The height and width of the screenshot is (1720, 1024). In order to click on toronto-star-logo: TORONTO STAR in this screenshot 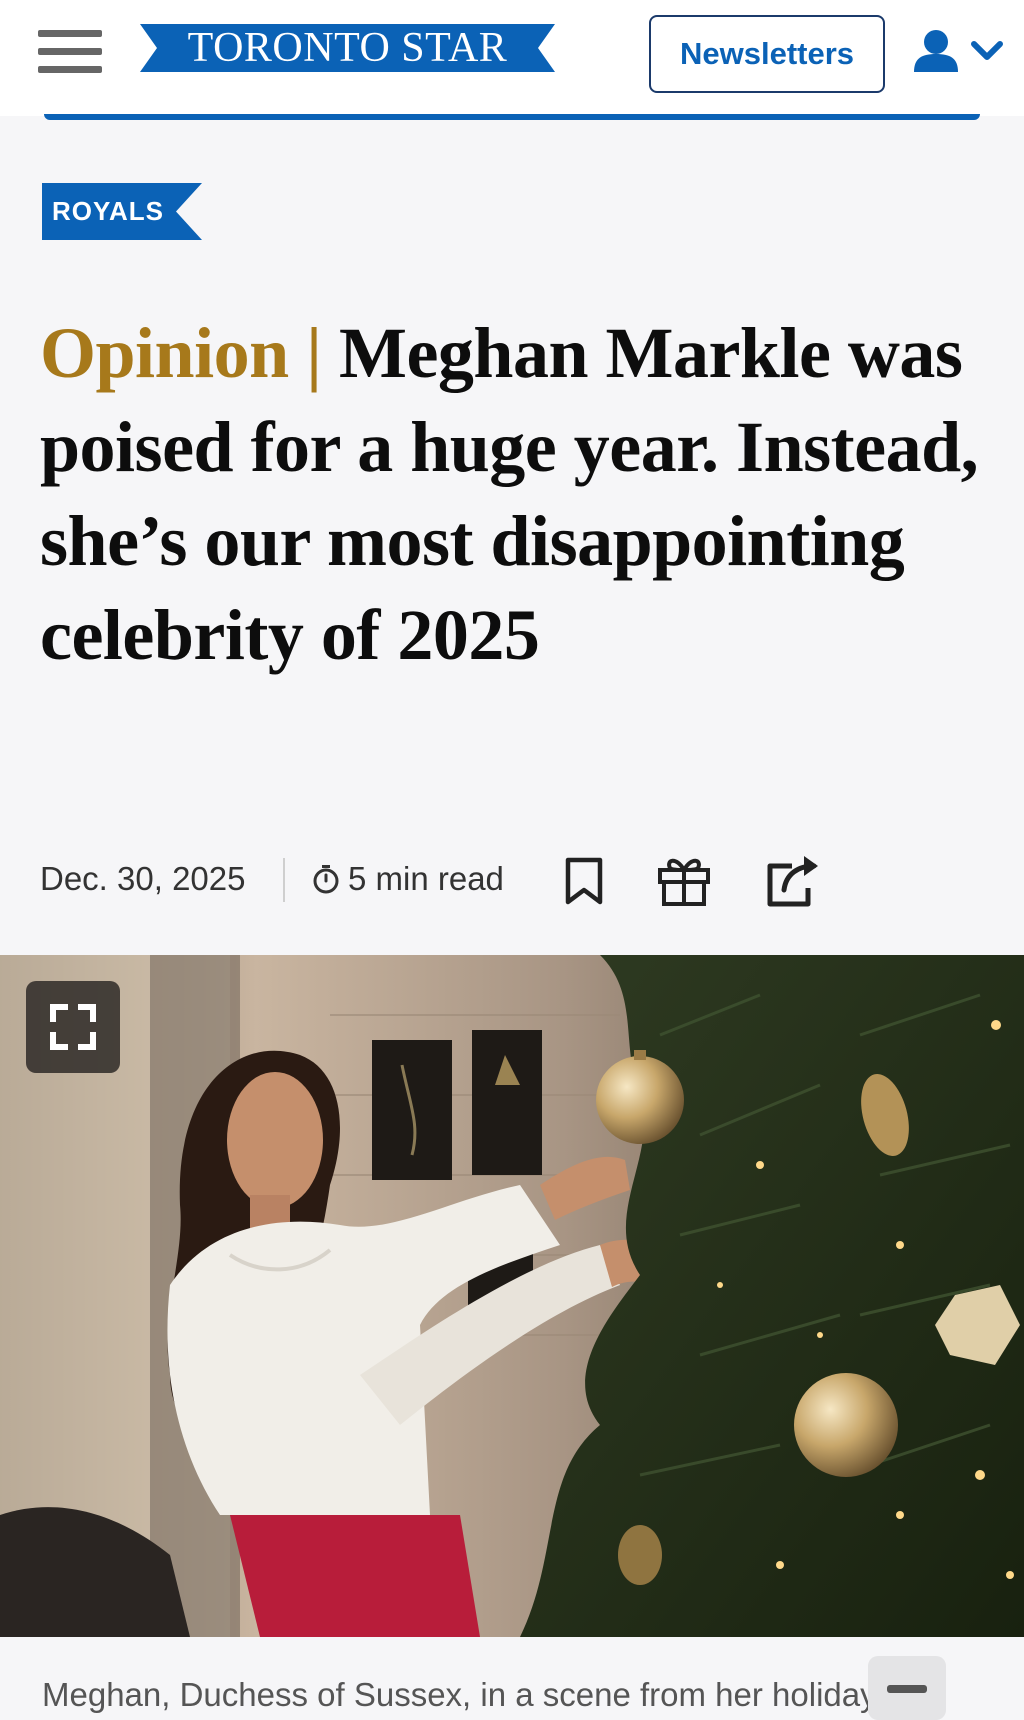, I will do `click(347, 48)`.